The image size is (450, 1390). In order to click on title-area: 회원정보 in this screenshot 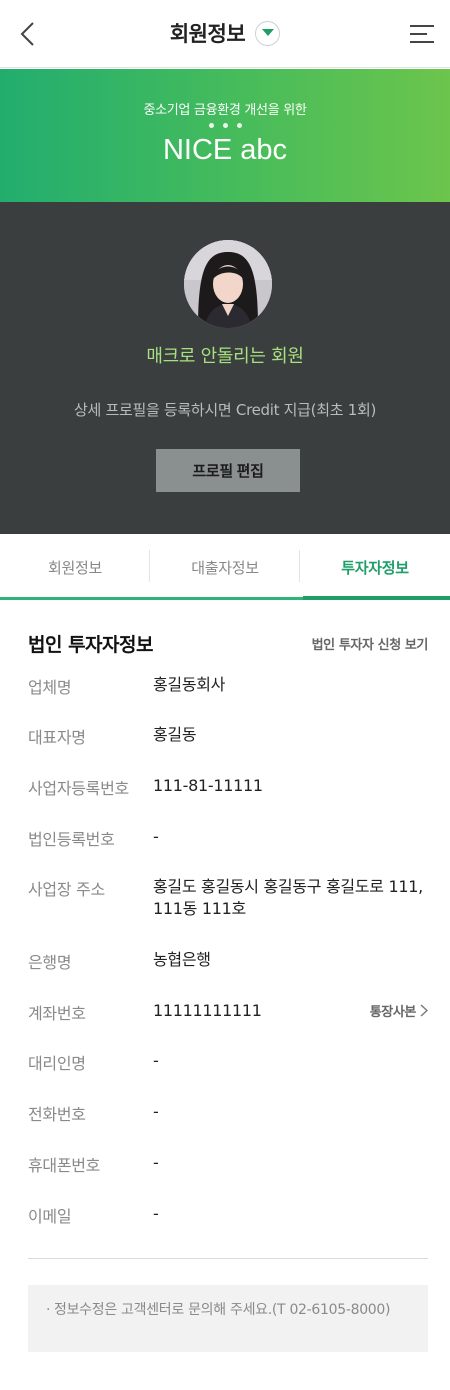, I will do `click(225, 33)`.